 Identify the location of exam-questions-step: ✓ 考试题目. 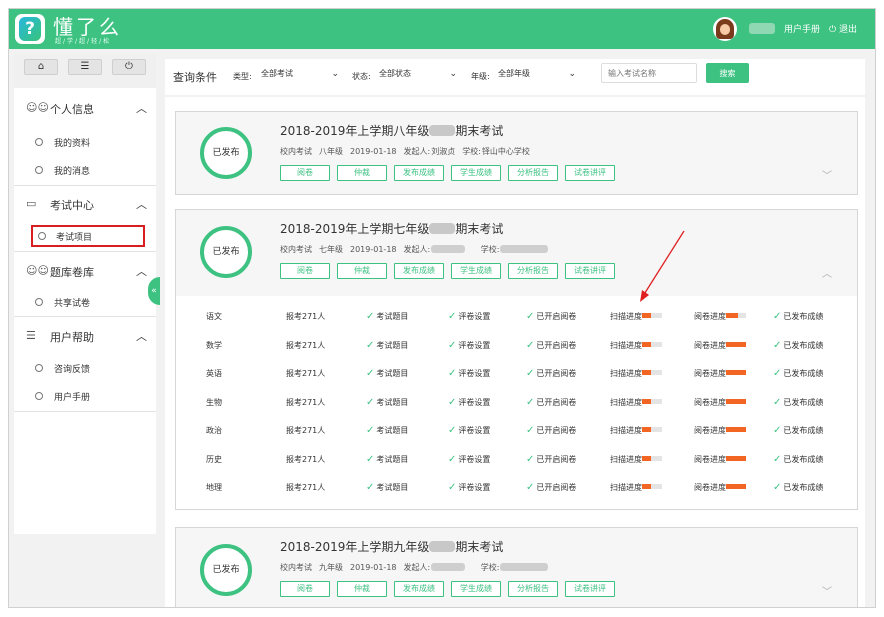
(387, 459).